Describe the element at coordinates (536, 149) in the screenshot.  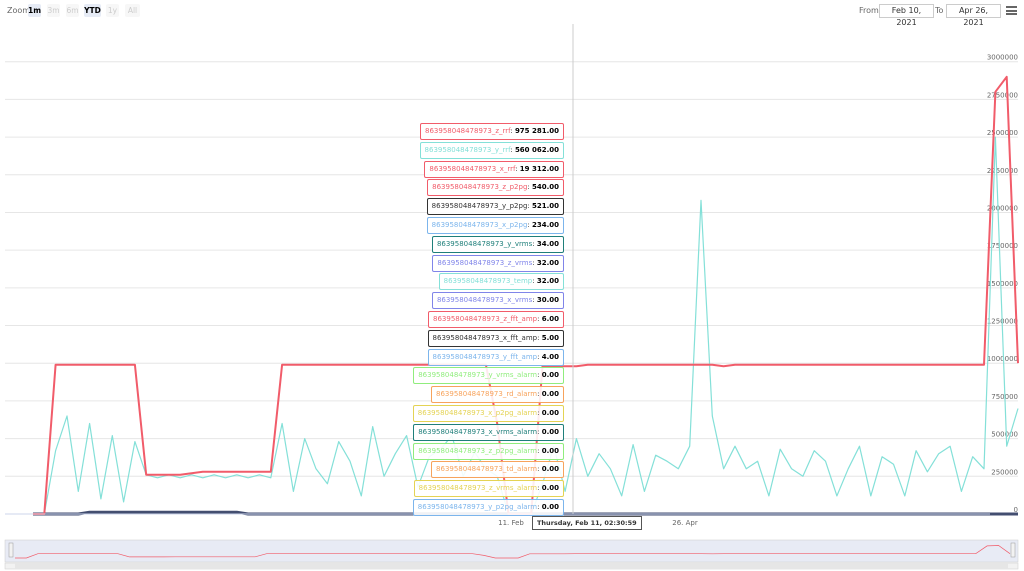
I see `tooltip-series-value: 560 062.00` at that location.